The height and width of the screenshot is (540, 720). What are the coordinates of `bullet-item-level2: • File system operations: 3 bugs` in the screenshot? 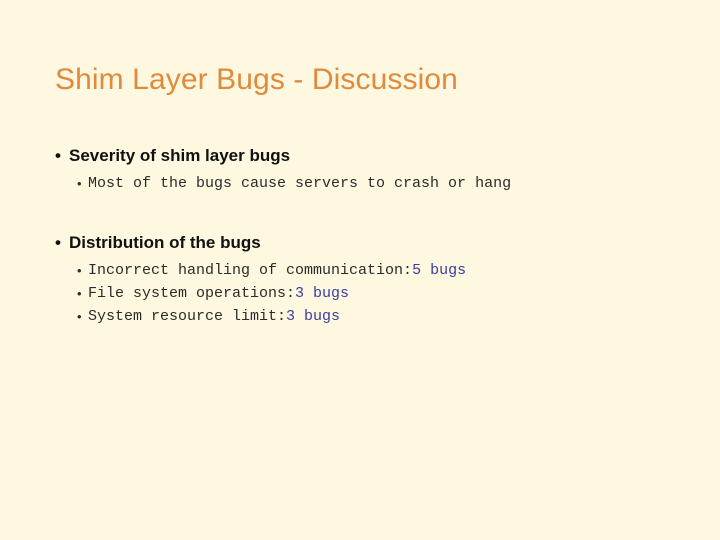 It's located at (360, 293).